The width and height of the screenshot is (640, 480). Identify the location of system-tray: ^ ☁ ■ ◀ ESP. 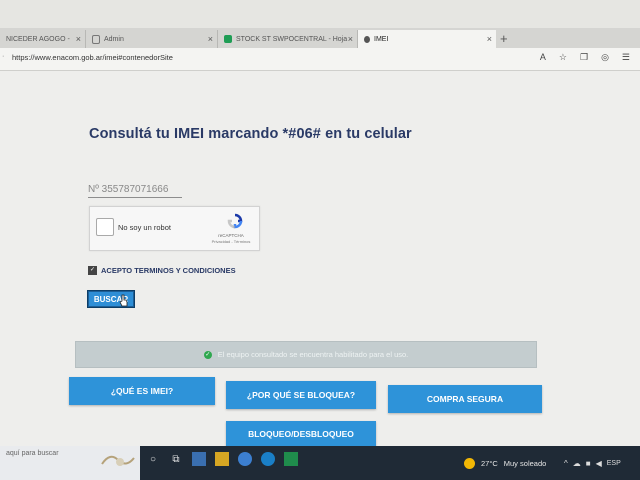
(592, 463).